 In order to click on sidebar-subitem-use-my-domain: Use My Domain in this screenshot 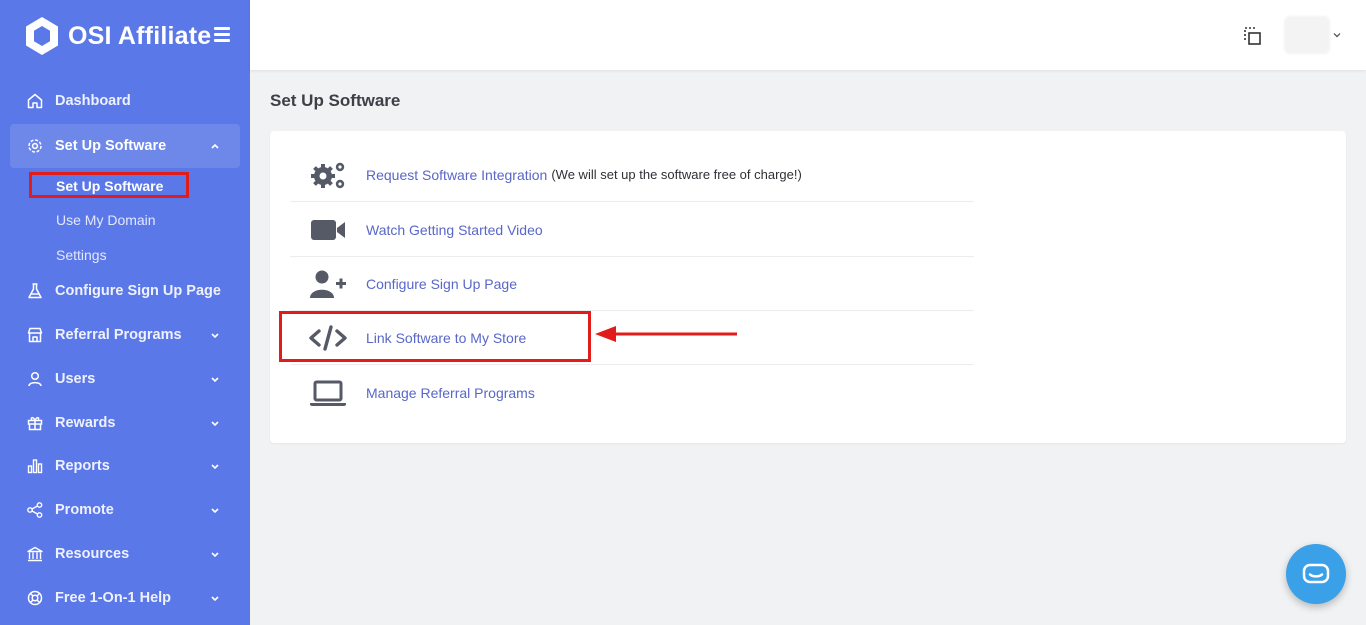, I will do `click(106, 220)`.